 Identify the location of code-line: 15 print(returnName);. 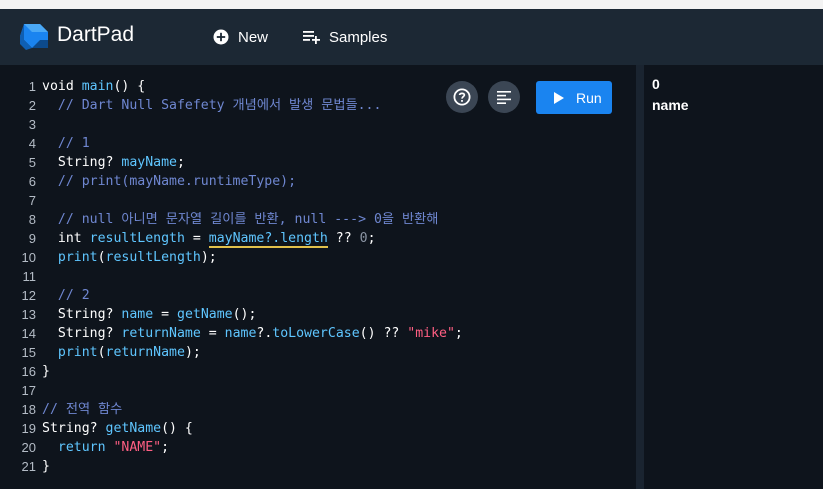
(318, 352).